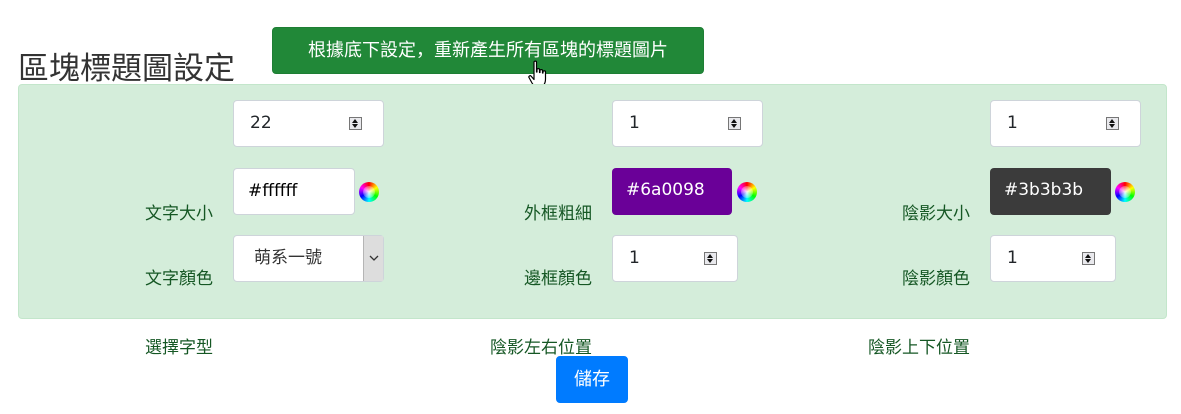  What do you see at coordinates (919, 348) in the screenshot?
I see `shadow-y-label: 陰影上下位置` at bounding box center [919, 348].